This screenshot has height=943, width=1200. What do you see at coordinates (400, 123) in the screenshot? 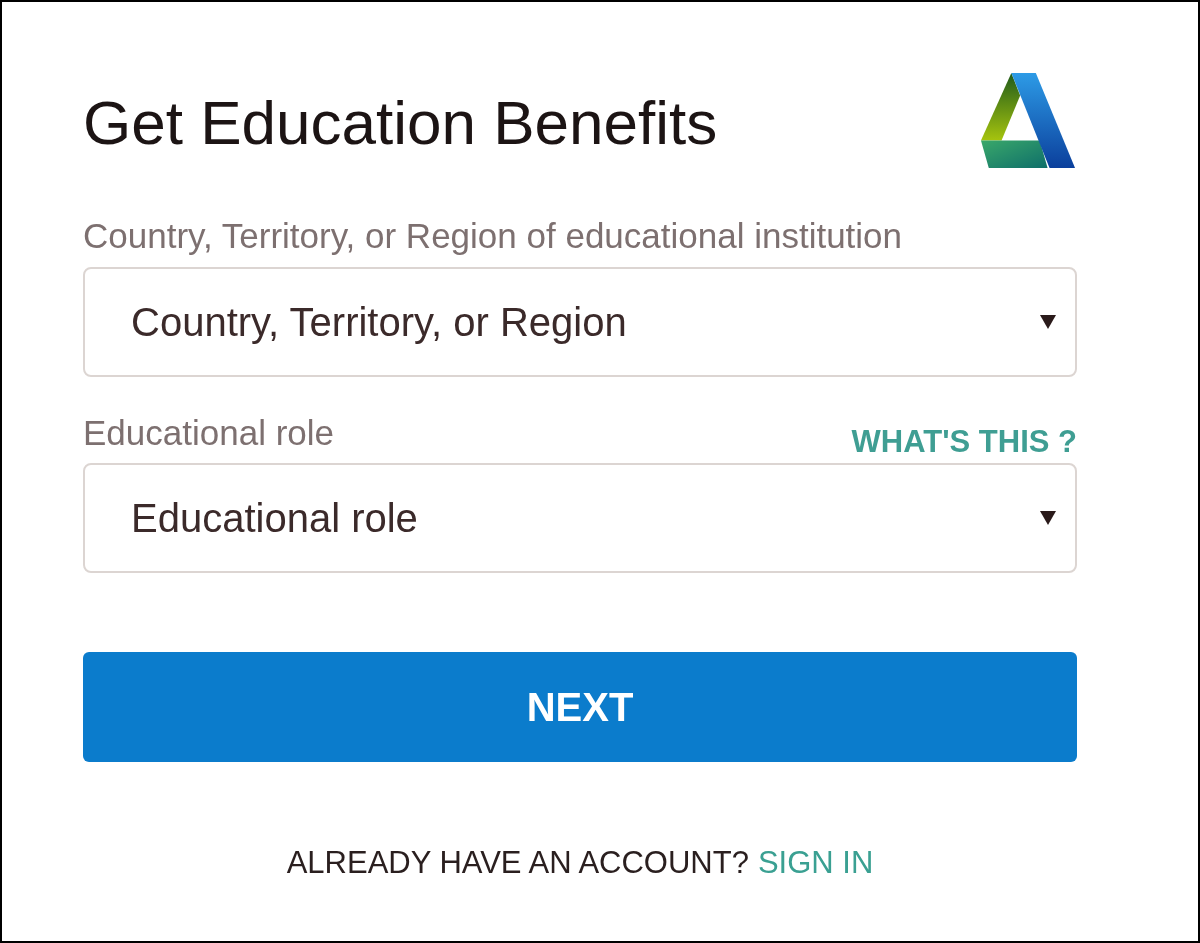
I see `page-title: Get Education Benefits` at bounding box center [400, 123].